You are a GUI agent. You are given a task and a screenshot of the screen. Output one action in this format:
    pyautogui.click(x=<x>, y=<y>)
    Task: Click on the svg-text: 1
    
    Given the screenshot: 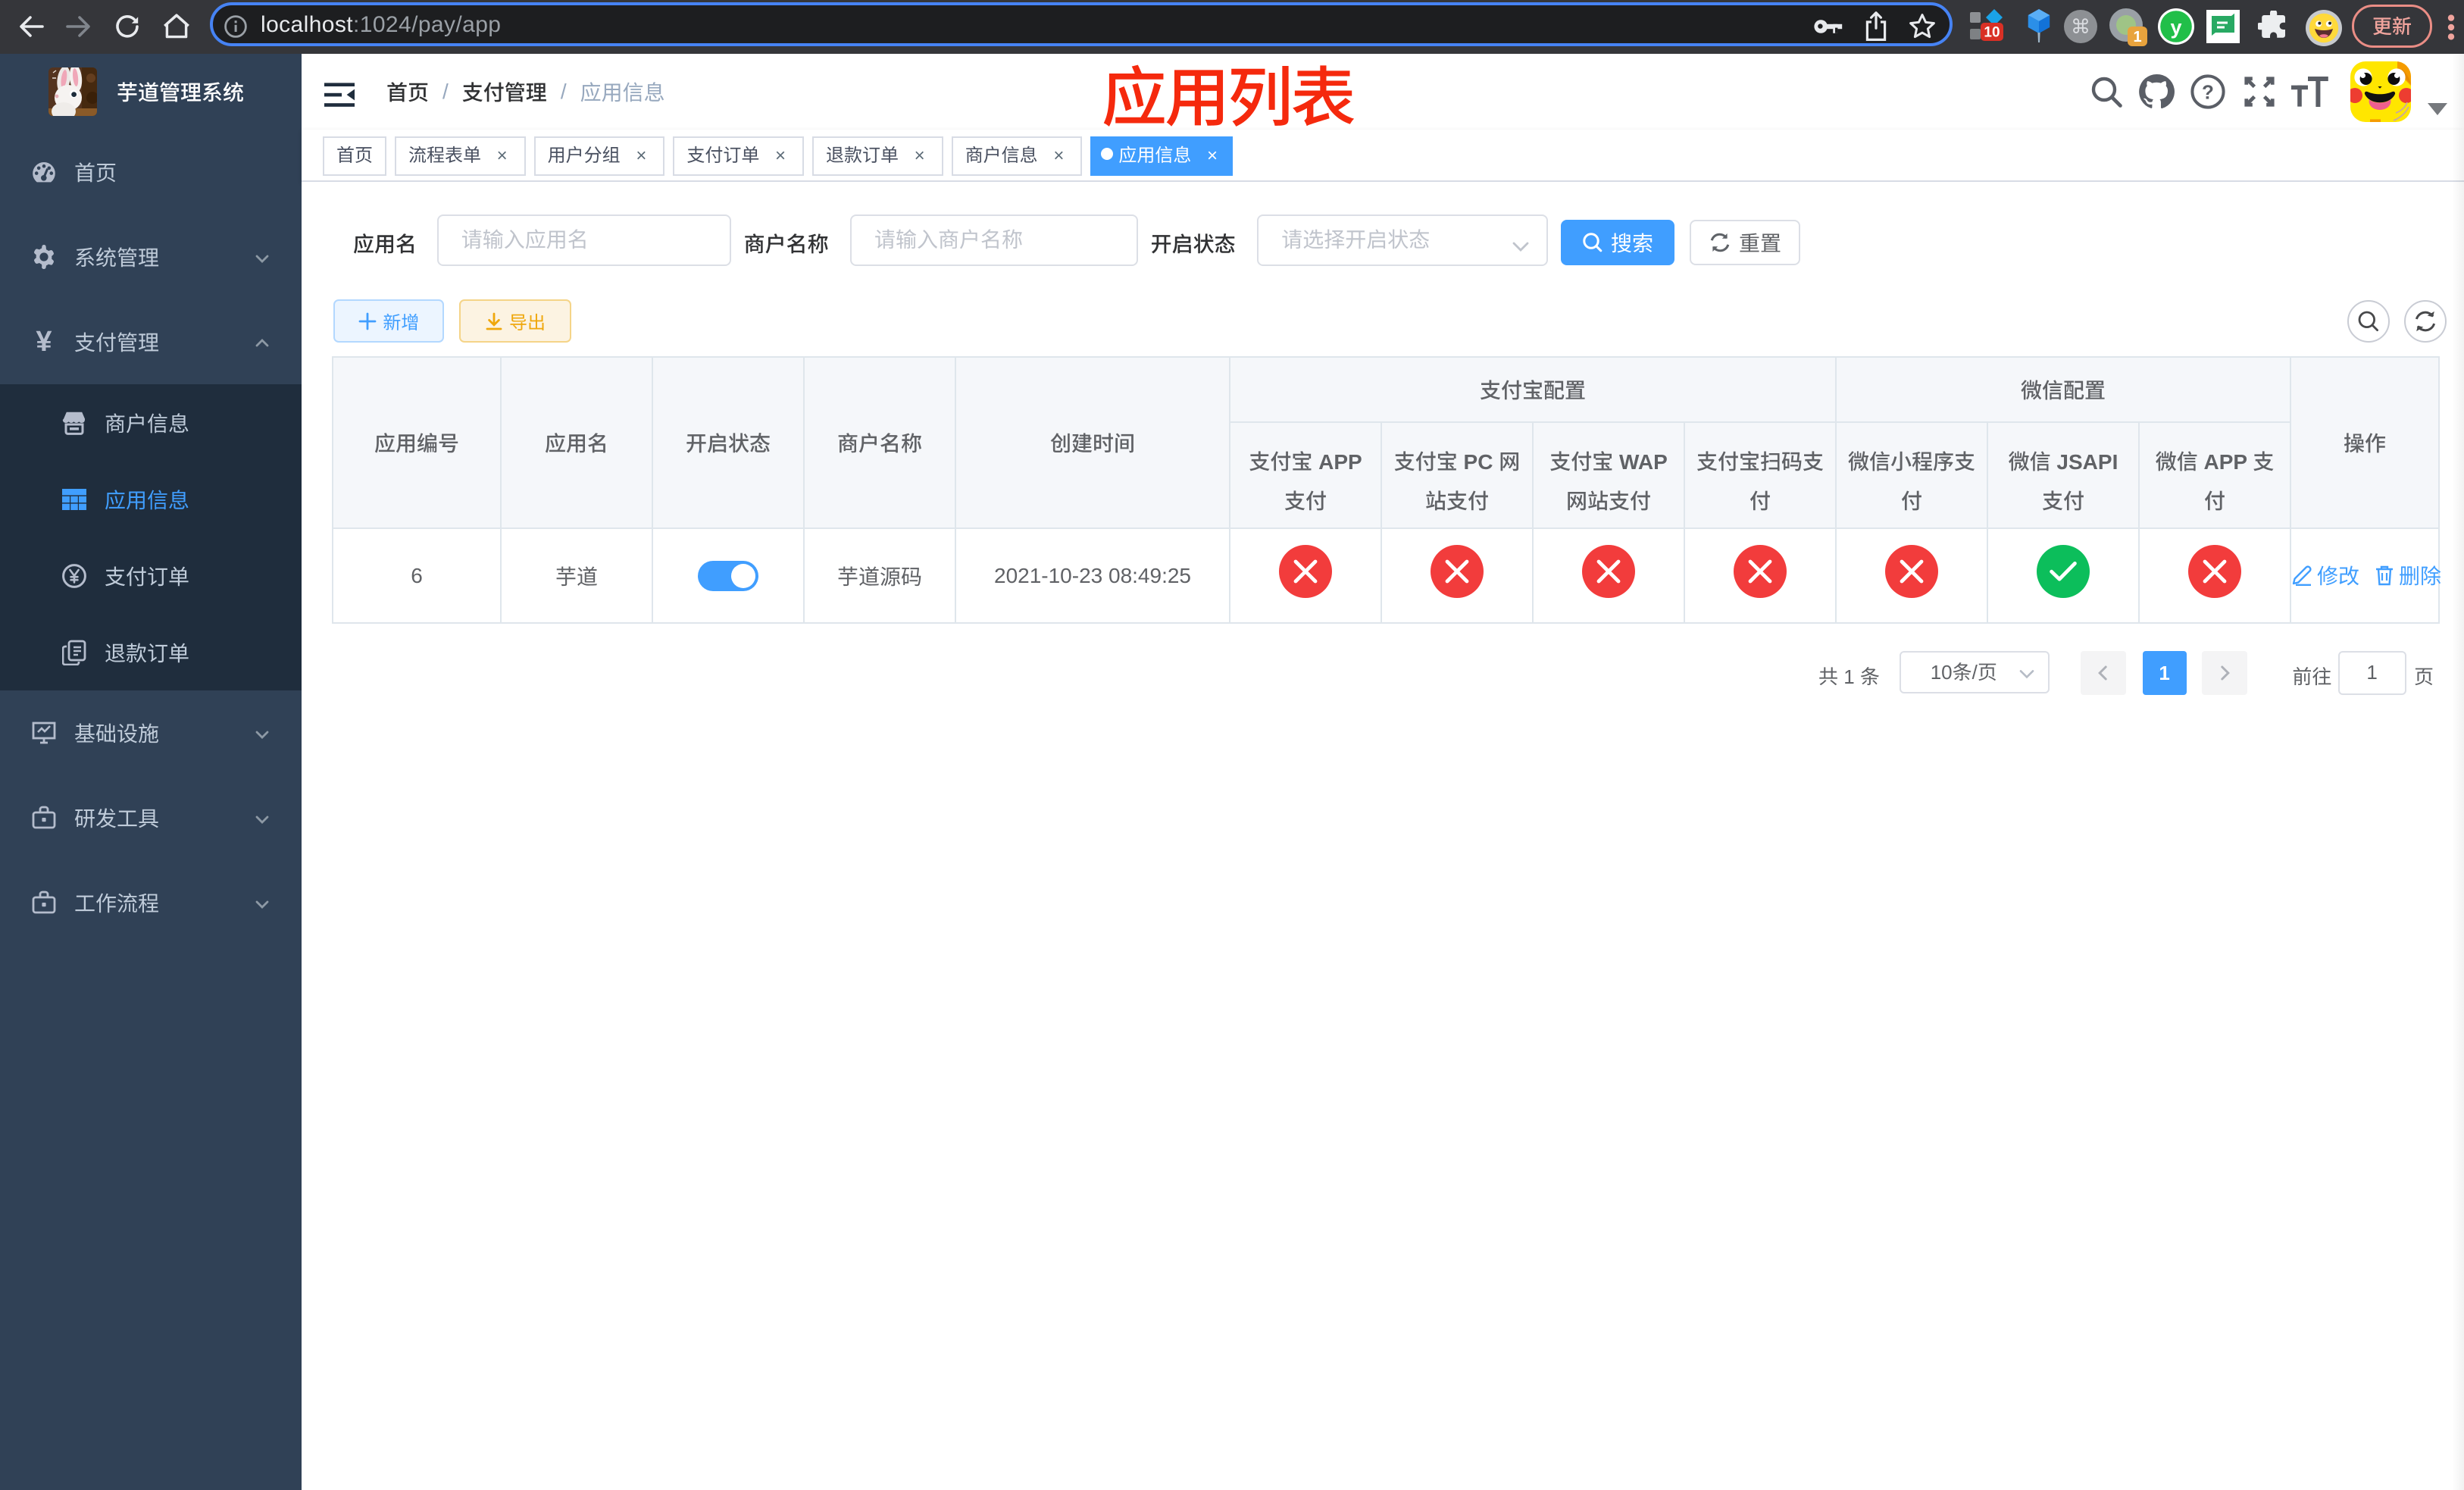 What is the action you would take?
    pyautogui.click(x=2137, y=37)
    